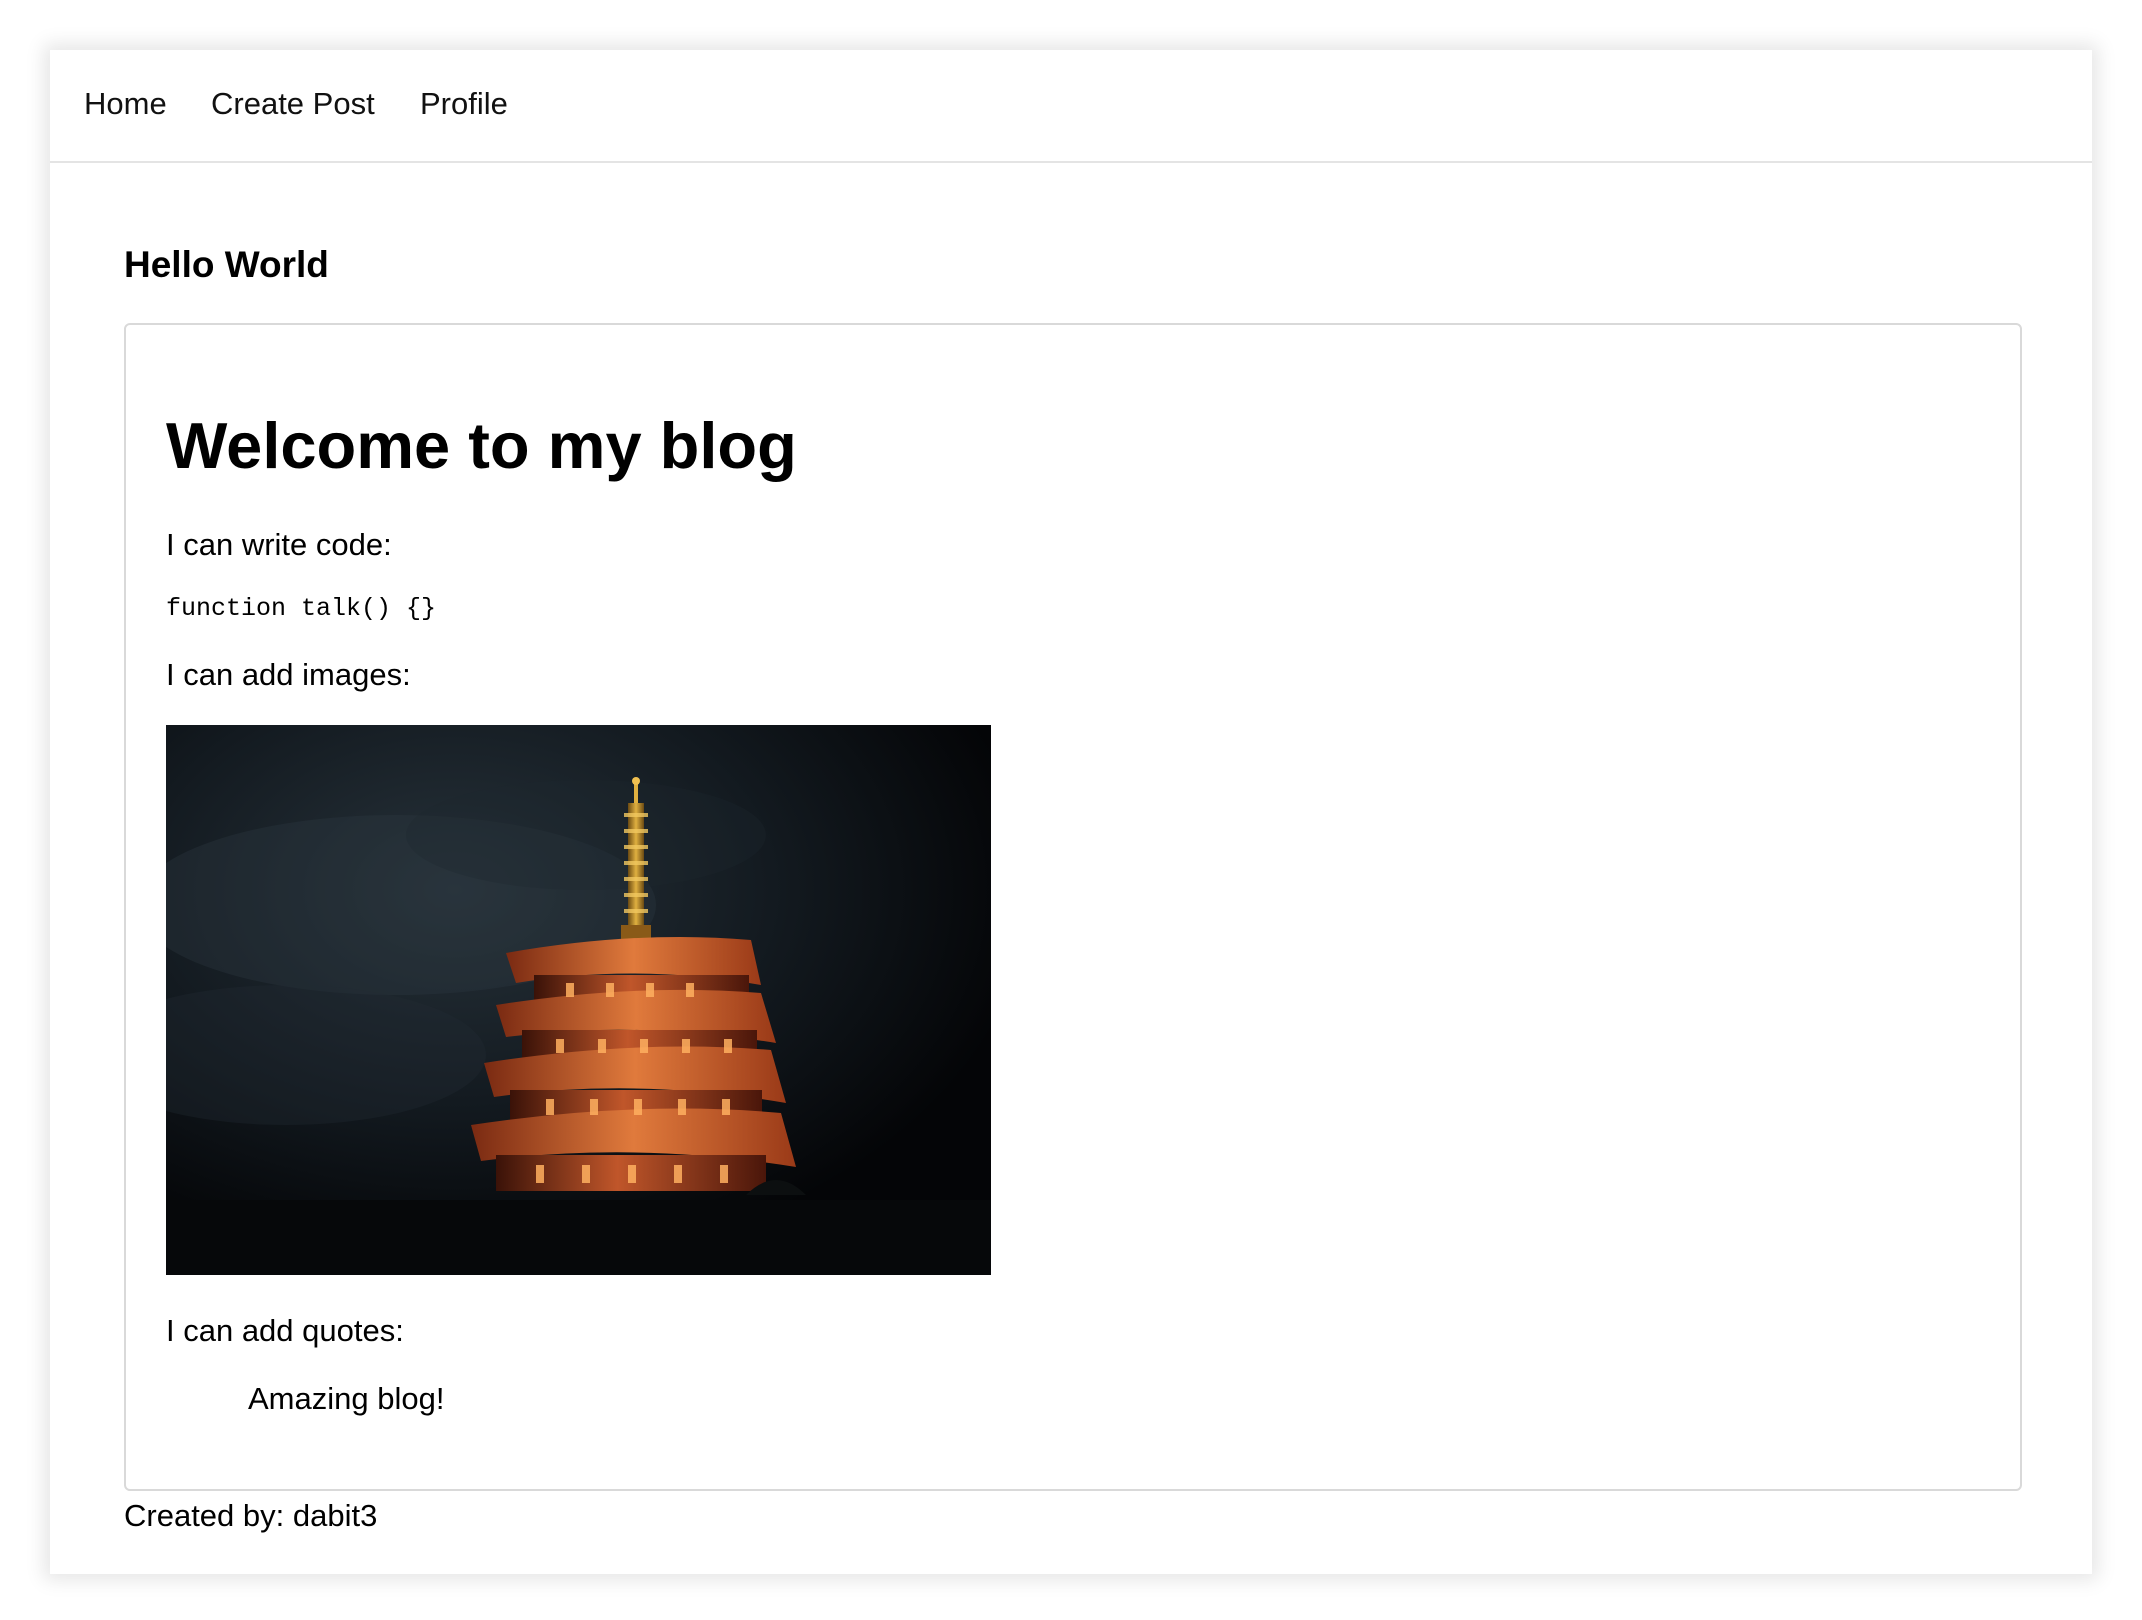 This screenshot has width=2142, height=1620. Describe the element at coordinates (279, 544) in the screenshot. I see `code-intro-text: I can write code:` at that location.